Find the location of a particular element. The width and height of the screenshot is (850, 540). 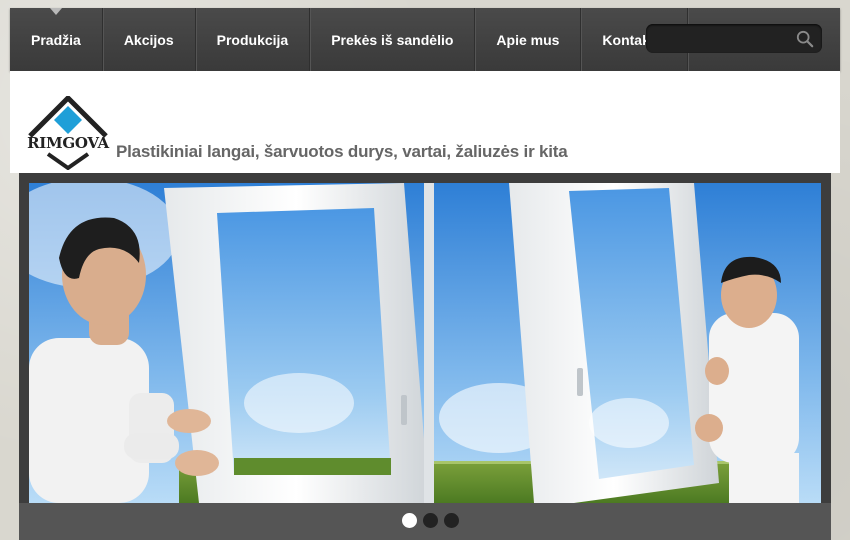

nav-item-pradzia: Pradžia is located at coordinates (56, 39).